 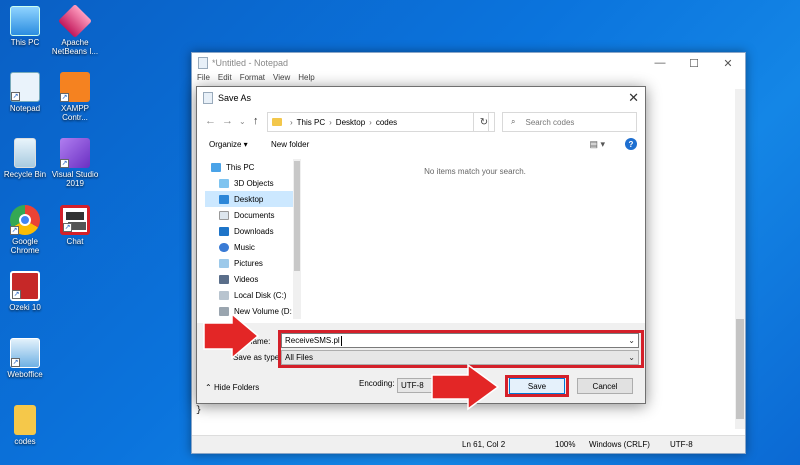 I want to click on nav-item-pictures: Pictures, so click(x=252, y=263).